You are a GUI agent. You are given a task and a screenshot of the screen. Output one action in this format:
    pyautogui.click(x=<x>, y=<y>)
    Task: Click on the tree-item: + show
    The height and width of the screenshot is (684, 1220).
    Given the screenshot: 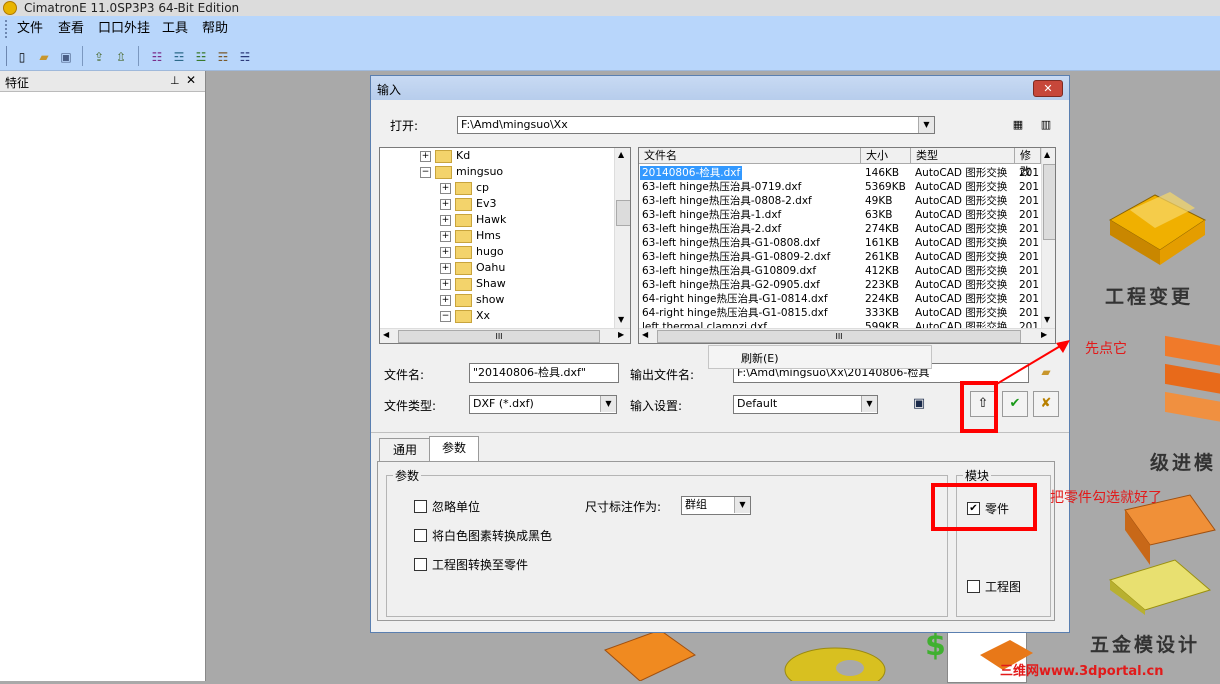 What is the action you would take?
    pyautogui.click(x=472, y=300)
    